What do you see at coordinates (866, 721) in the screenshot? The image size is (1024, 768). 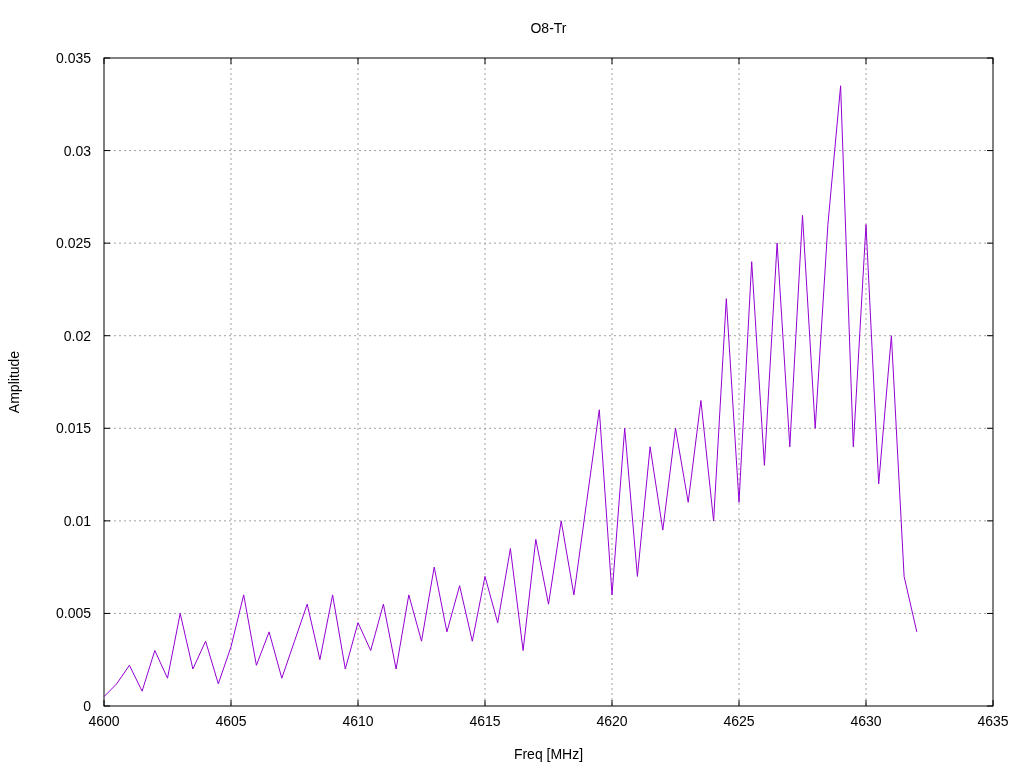 I see `x-tick-label: 4630` at bounding box center [866, 721].